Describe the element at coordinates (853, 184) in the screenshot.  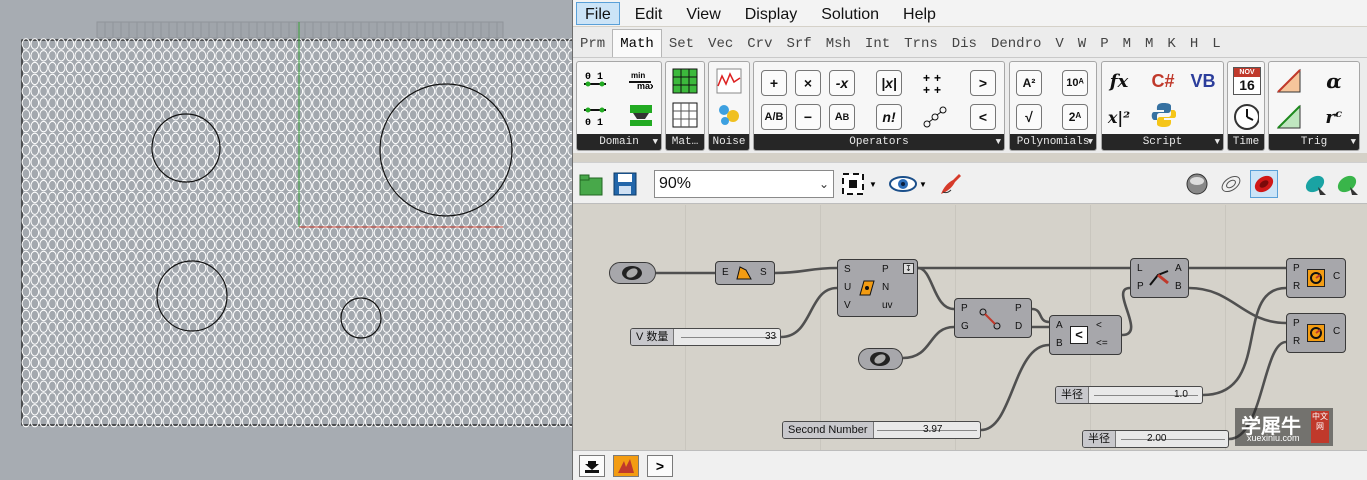
I see `zoom-extents-icon` at that location.